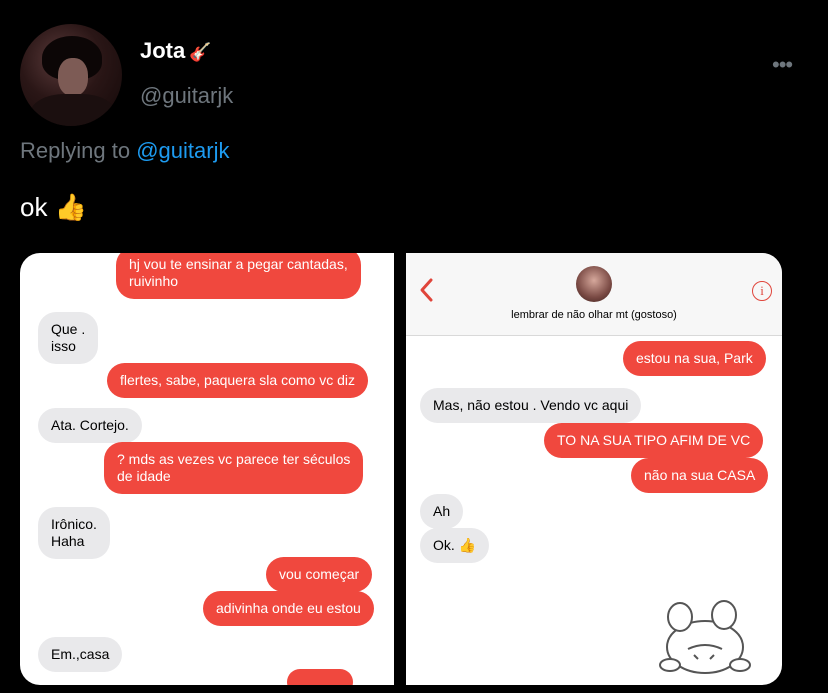 The width and height of the screenshot is (828, 693). Describe the element at coordinates (320, 677) in the screenshot. I see `chat-bubble-sent-cropped` at that location.